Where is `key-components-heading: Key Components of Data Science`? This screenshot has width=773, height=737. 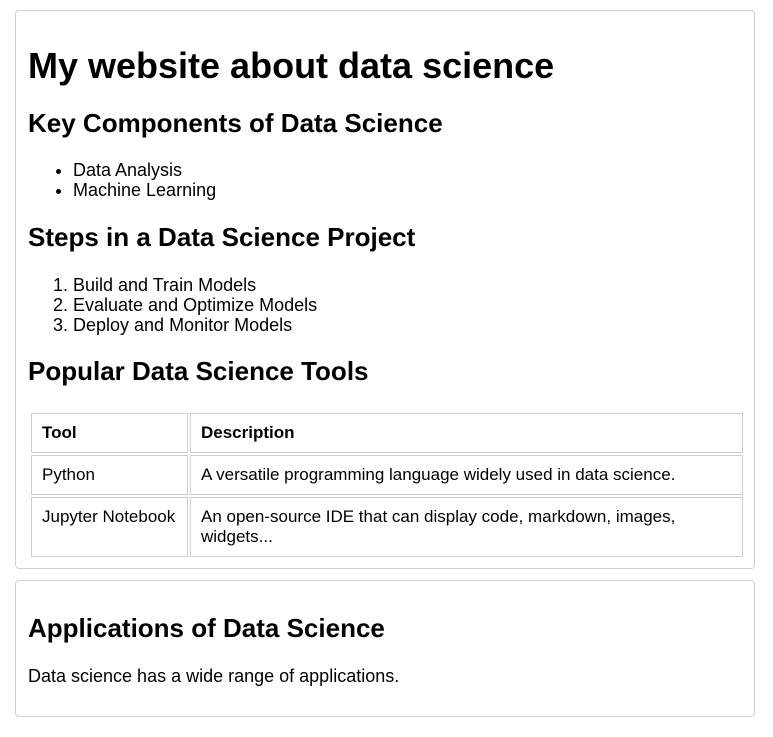 key-components-heading: Key Components of Data Science is located at coordinates (235, 123).